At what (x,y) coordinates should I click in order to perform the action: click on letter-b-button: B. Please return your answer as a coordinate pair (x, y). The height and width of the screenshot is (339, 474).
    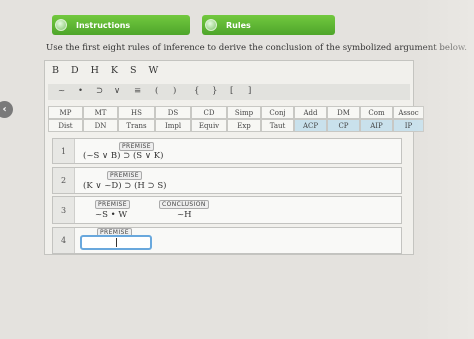
    Looking at the image, I should click on (55, 70).